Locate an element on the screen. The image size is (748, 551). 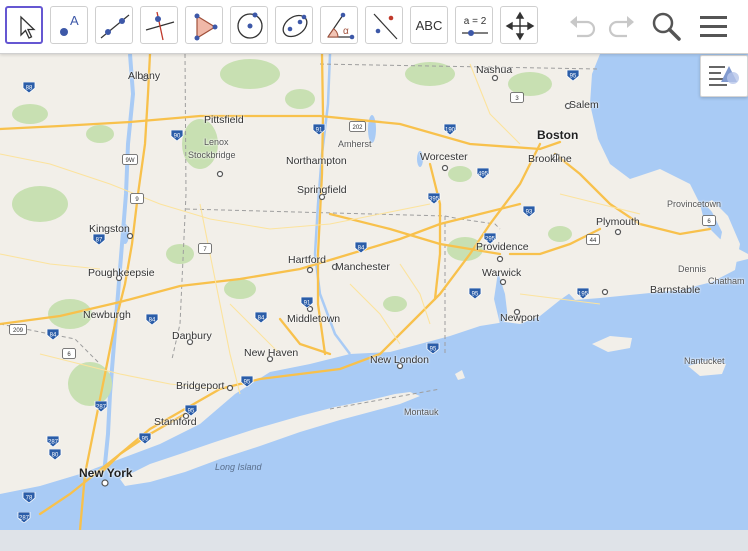
shield-label: 80 is located at coordinates (55, 456).